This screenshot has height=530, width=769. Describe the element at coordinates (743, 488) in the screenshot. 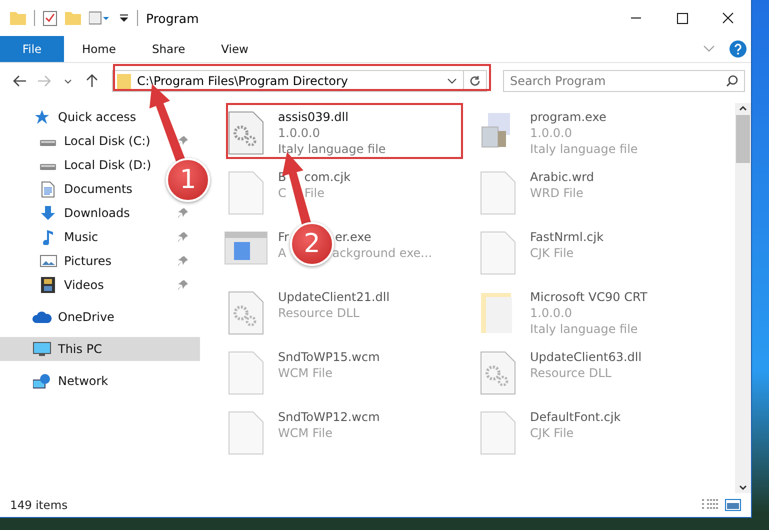

I see `scroll-down-icon` at that location.